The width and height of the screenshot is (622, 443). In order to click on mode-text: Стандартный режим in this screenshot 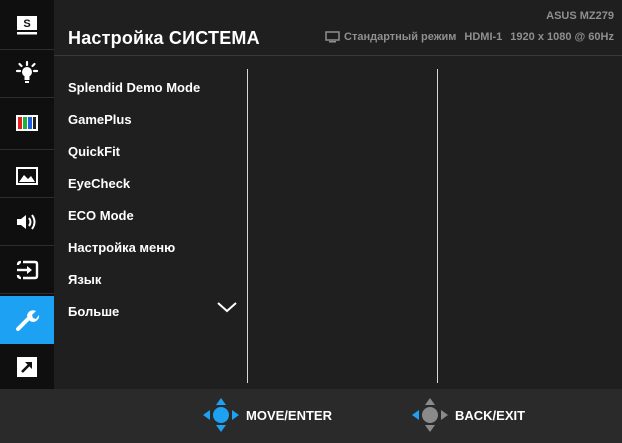, I will do `click(400, 37)`.